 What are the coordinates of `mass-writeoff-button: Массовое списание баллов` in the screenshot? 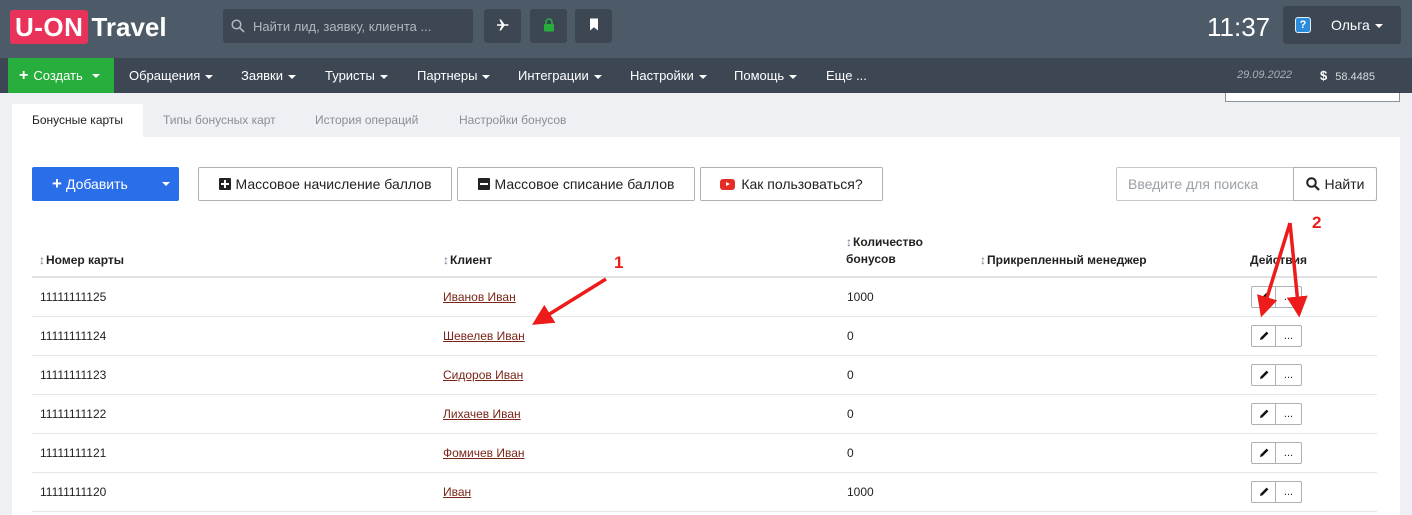 It's located at (576, 184).